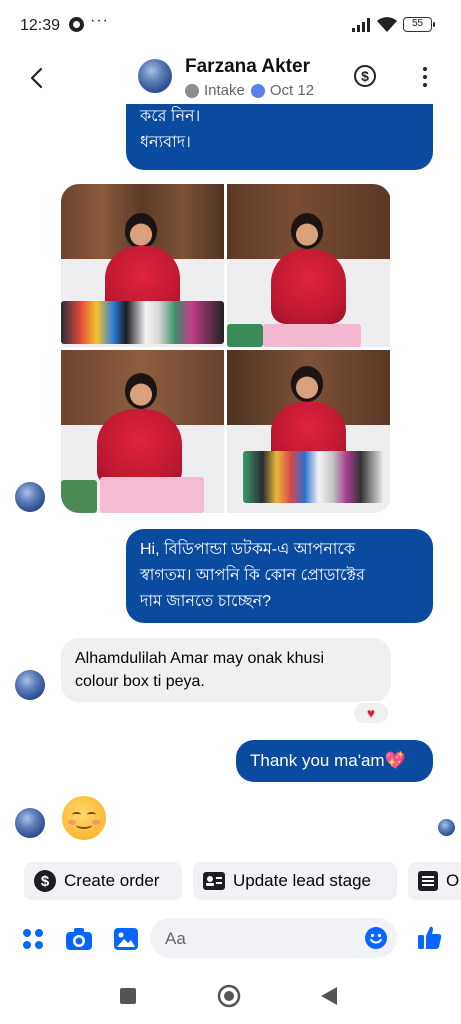 Image resolution: width=461 pixels, height=1024 pixels. I want to click on third-action-button: O, so click(434, 881).